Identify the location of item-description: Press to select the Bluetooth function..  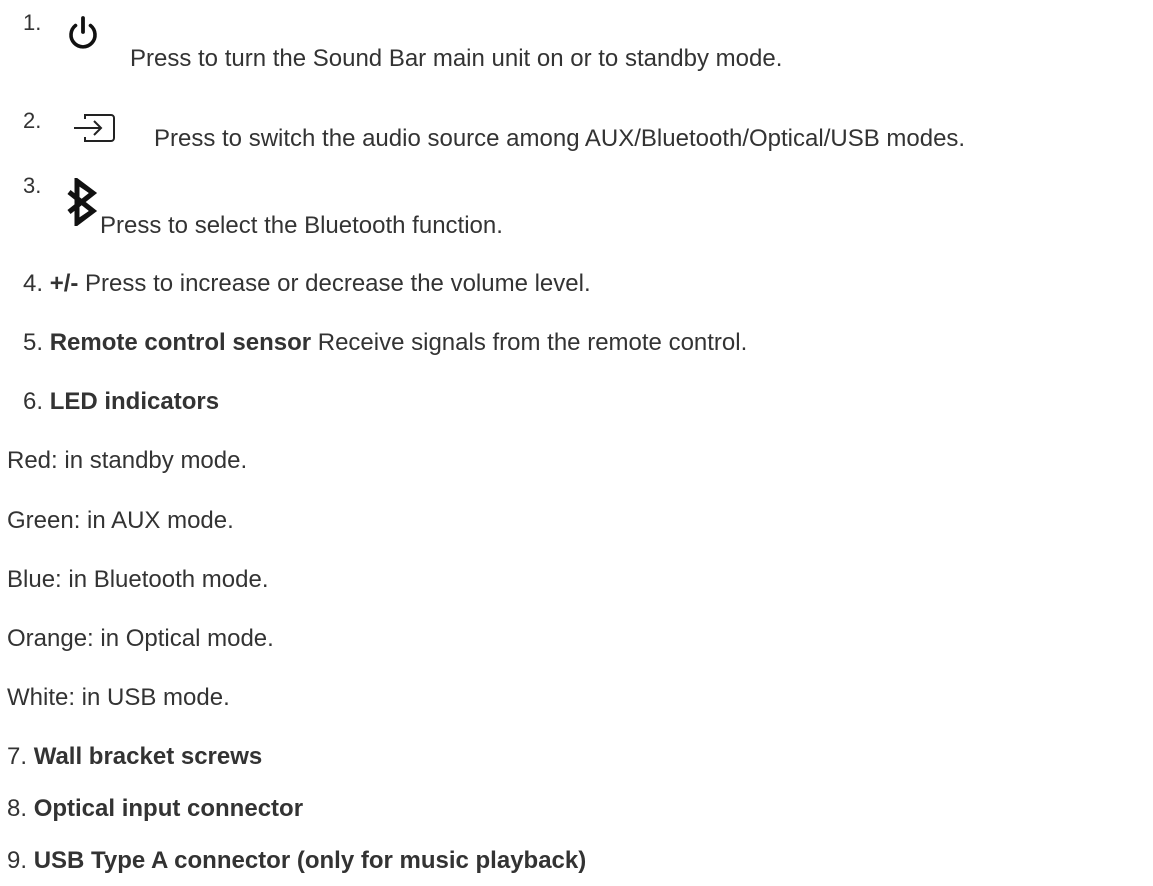
(301, 225).